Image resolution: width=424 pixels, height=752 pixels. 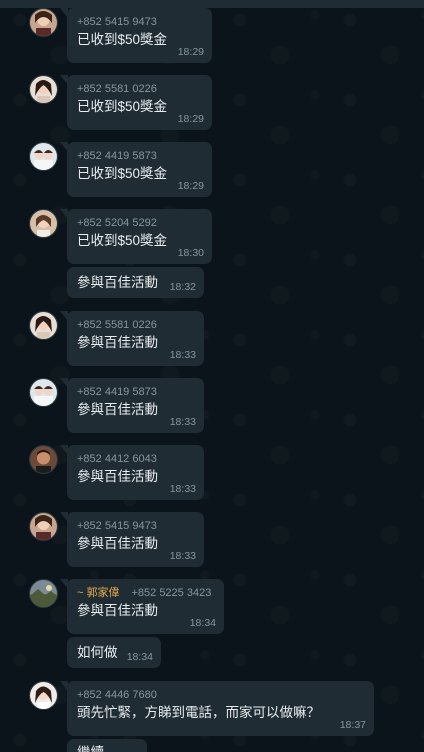 What do you see at coordinates (132, 405) in the screenshot?
I see `message-bubble: +852 4419 5873 參與百佳活動 18:33` at bounding box center [132, 405].